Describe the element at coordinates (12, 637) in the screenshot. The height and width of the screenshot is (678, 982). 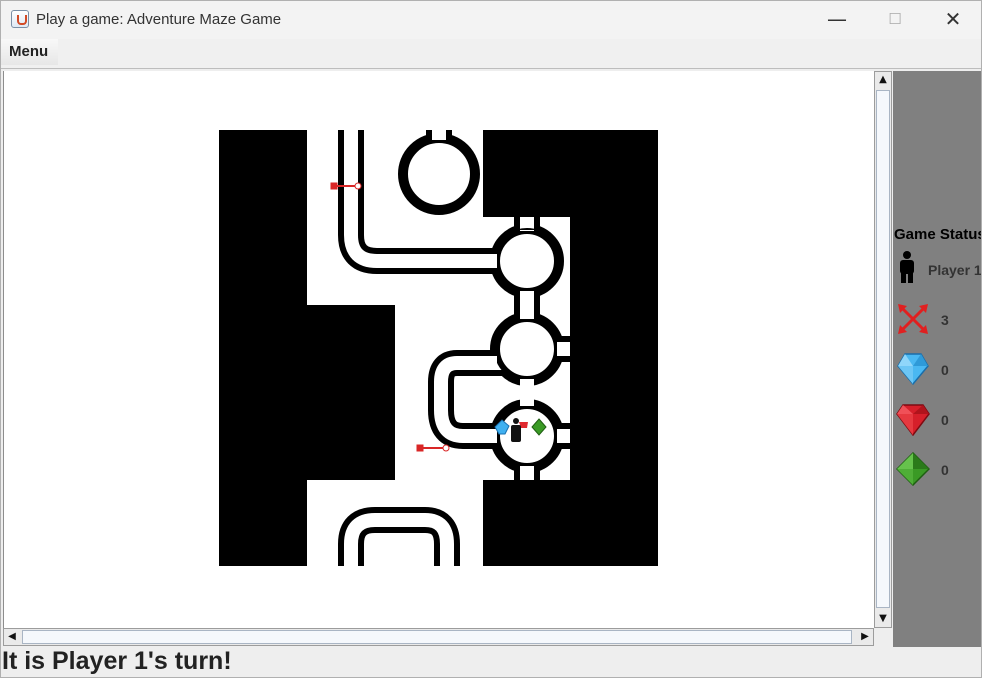
I see `scroll-left-button: ◀` at that location.